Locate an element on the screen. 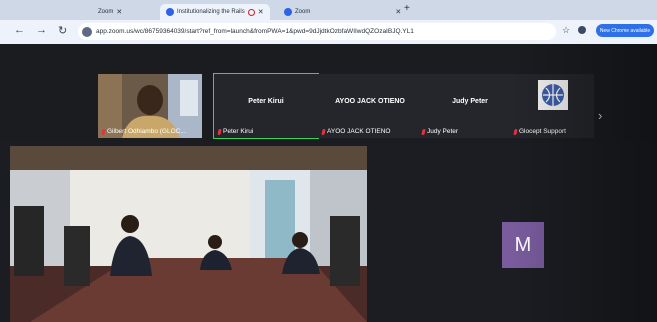 The image size is (657, 322). participant-name-label: Peter Kirui is located at coordinates (235, 131).